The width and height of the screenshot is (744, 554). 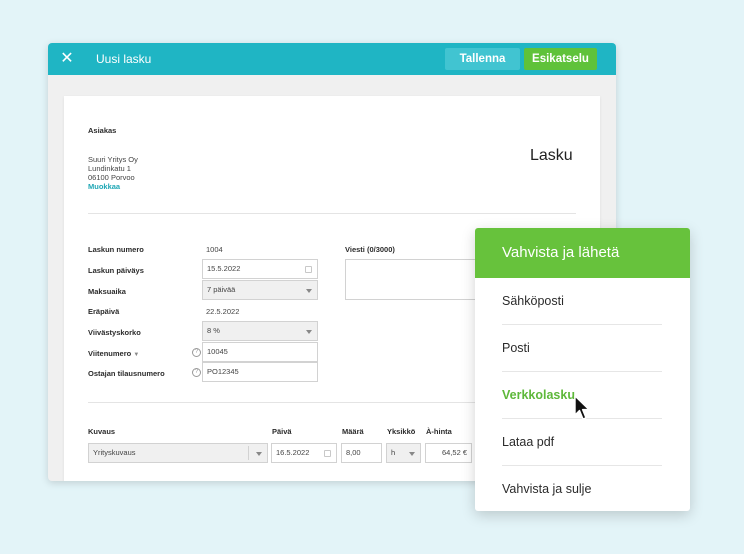 I want to click on due-date-value: 22.5.2022, so click(x=223, y=311).